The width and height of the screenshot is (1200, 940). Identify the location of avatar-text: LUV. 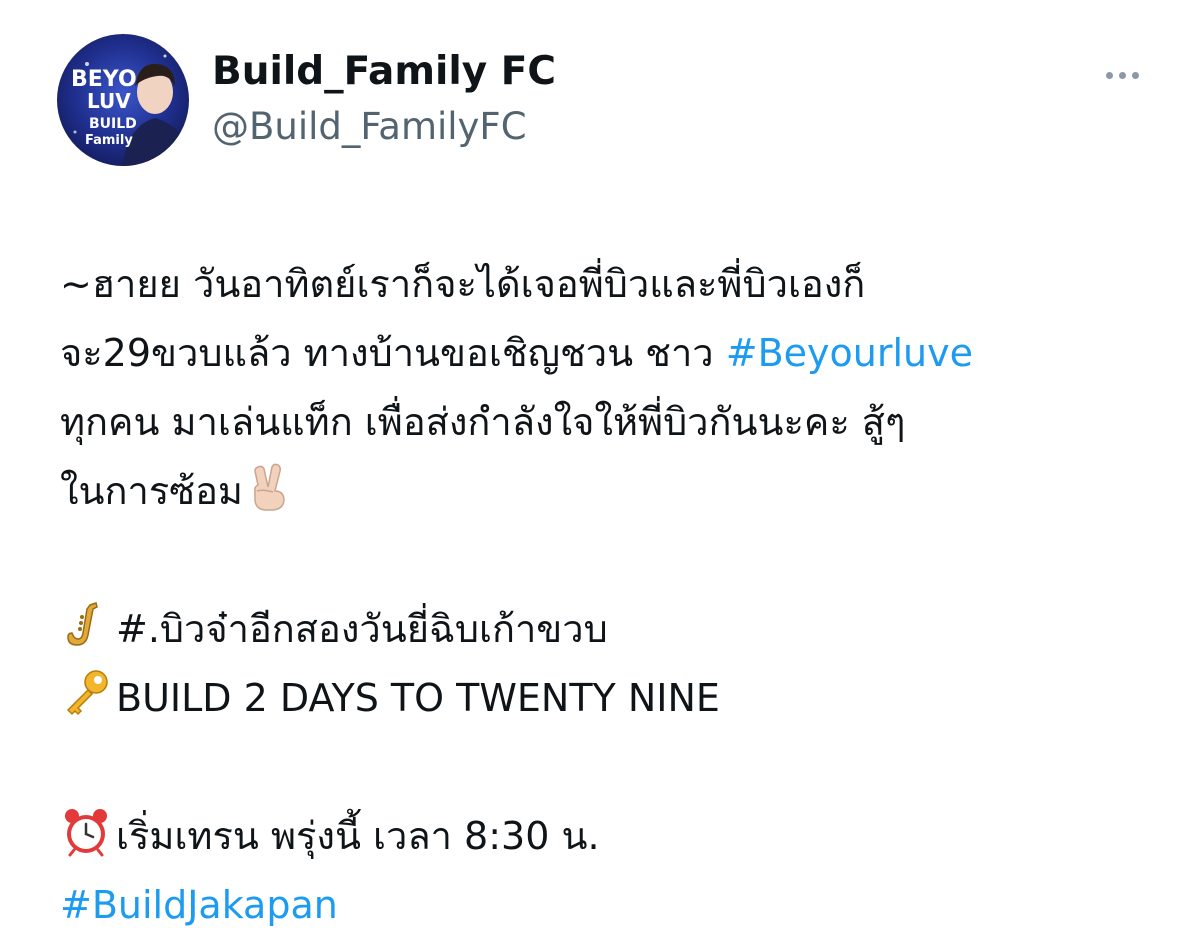
(109, 101).